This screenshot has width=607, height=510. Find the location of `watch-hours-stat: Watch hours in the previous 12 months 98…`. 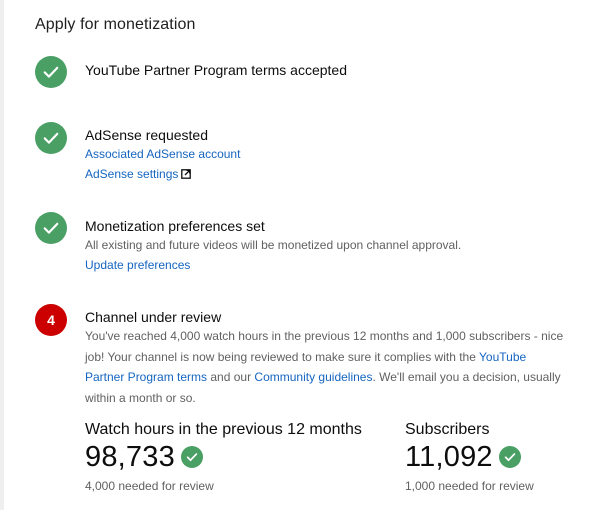

watch-hours-stat: Watch hours in the previous 12 months 98… is located at coordinates (223, 457).